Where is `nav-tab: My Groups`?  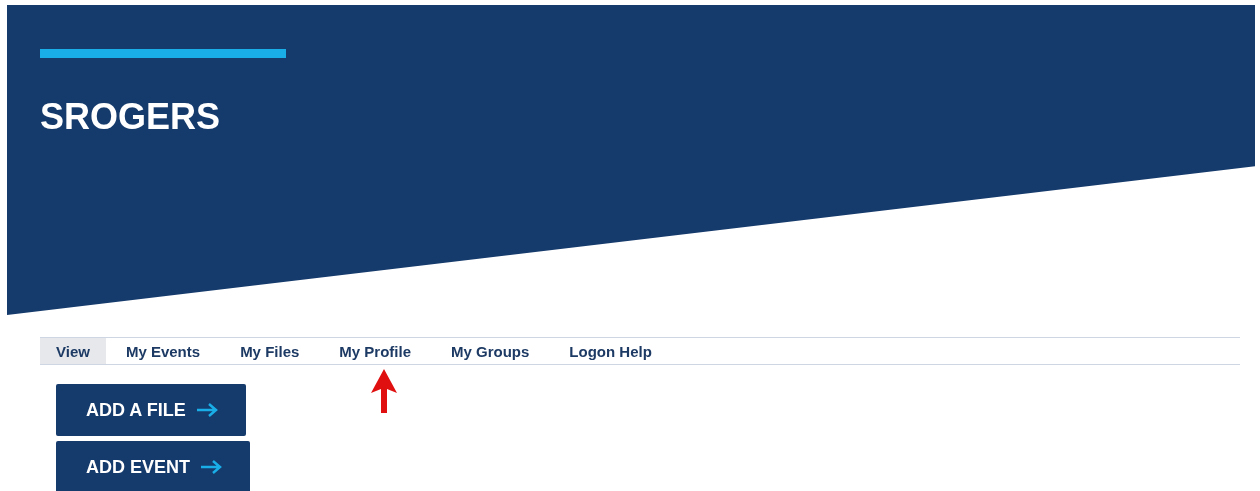
nav-tab: My Groups is located at coordinates (490, 351).